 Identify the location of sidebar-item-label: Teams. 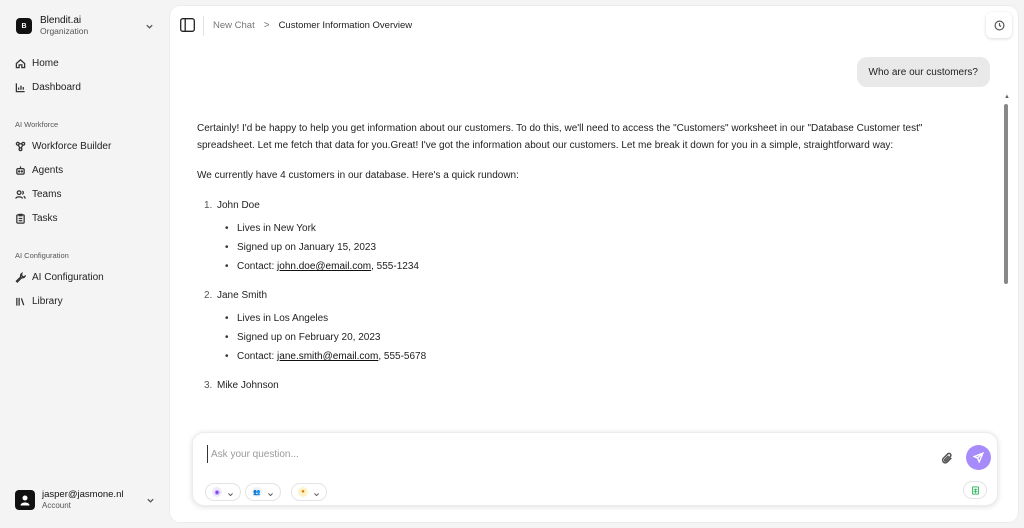
(47, 194).